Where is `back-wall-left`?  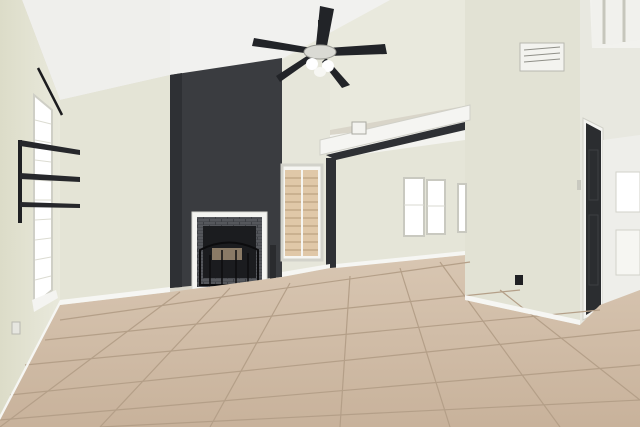 back-wall-left is located at coordinates (115, 190).